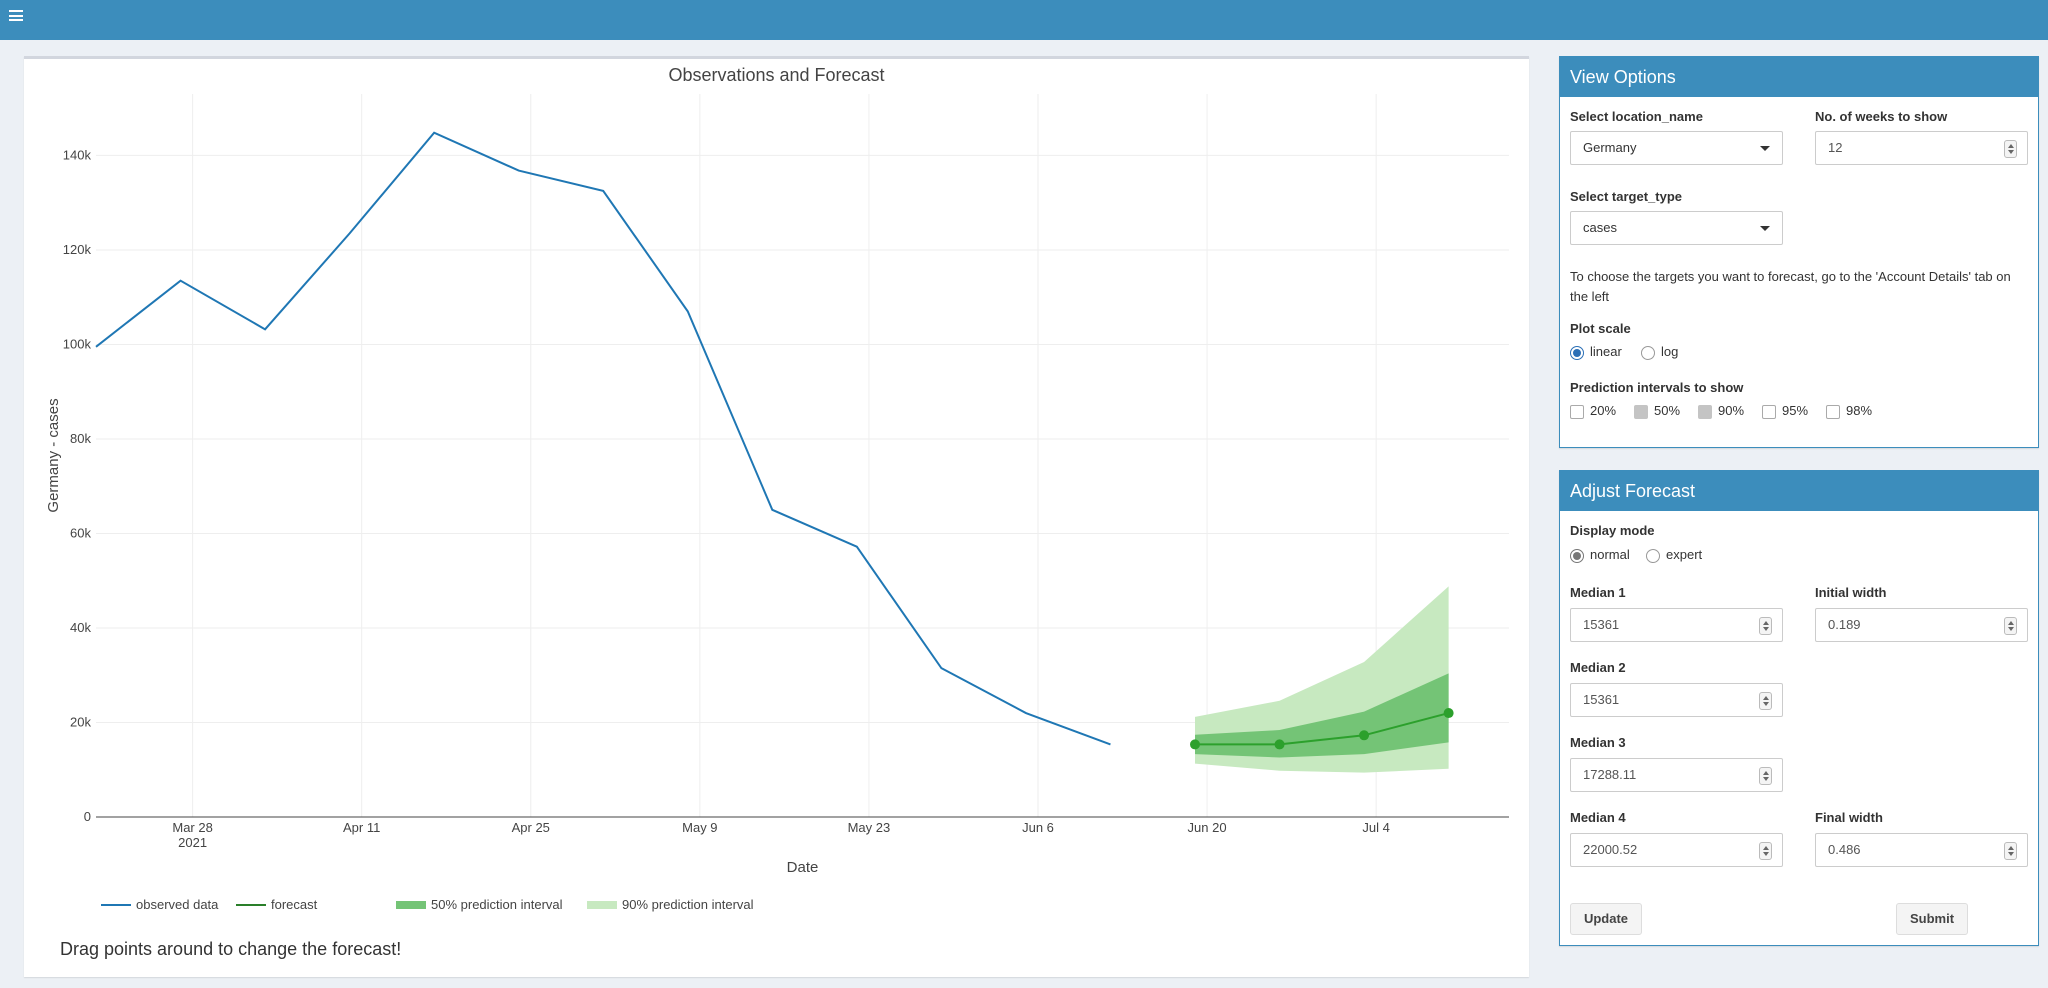 The height and width of the screenshot is (988, 2048). Describe the element at coordinates (602, 905) in the screenshot. I see `legend-pi90-swatch` at that location.